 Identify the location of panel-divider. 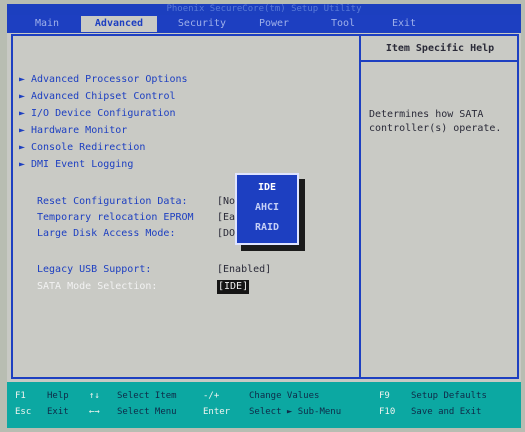
(360, 206).